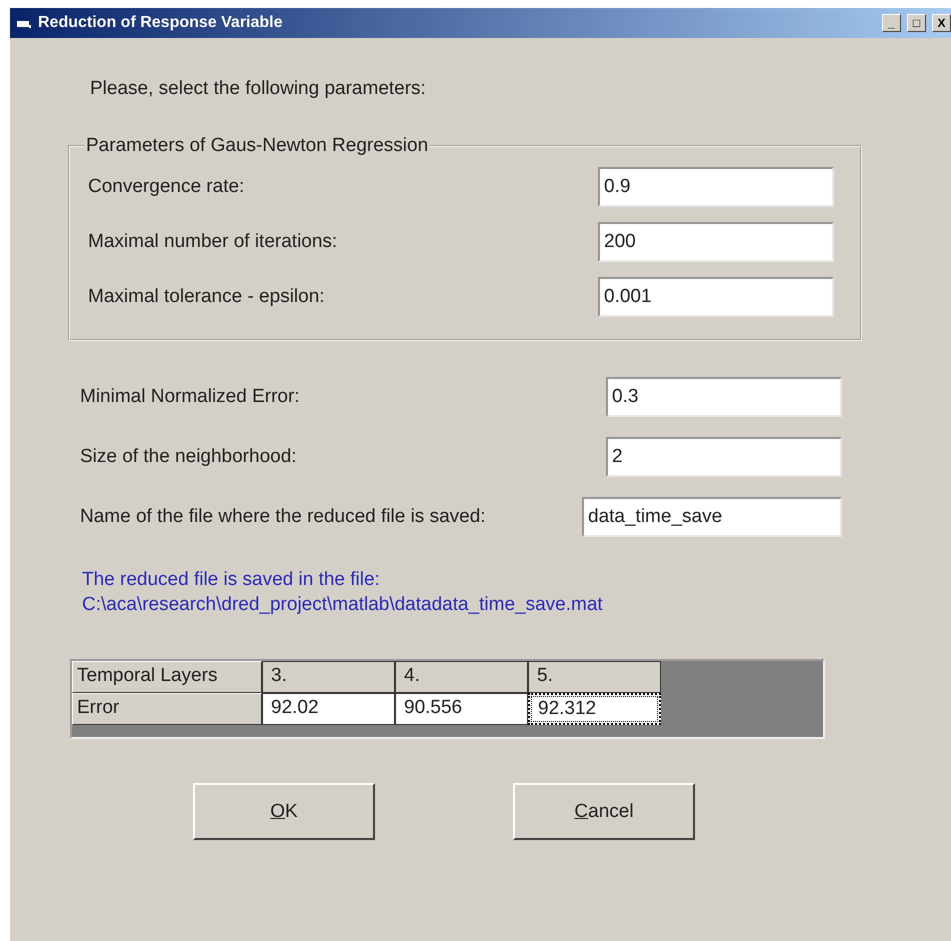  Describe the element at coordinates (167, 709) in the screenshot. I see `row-header: Error` at that location.